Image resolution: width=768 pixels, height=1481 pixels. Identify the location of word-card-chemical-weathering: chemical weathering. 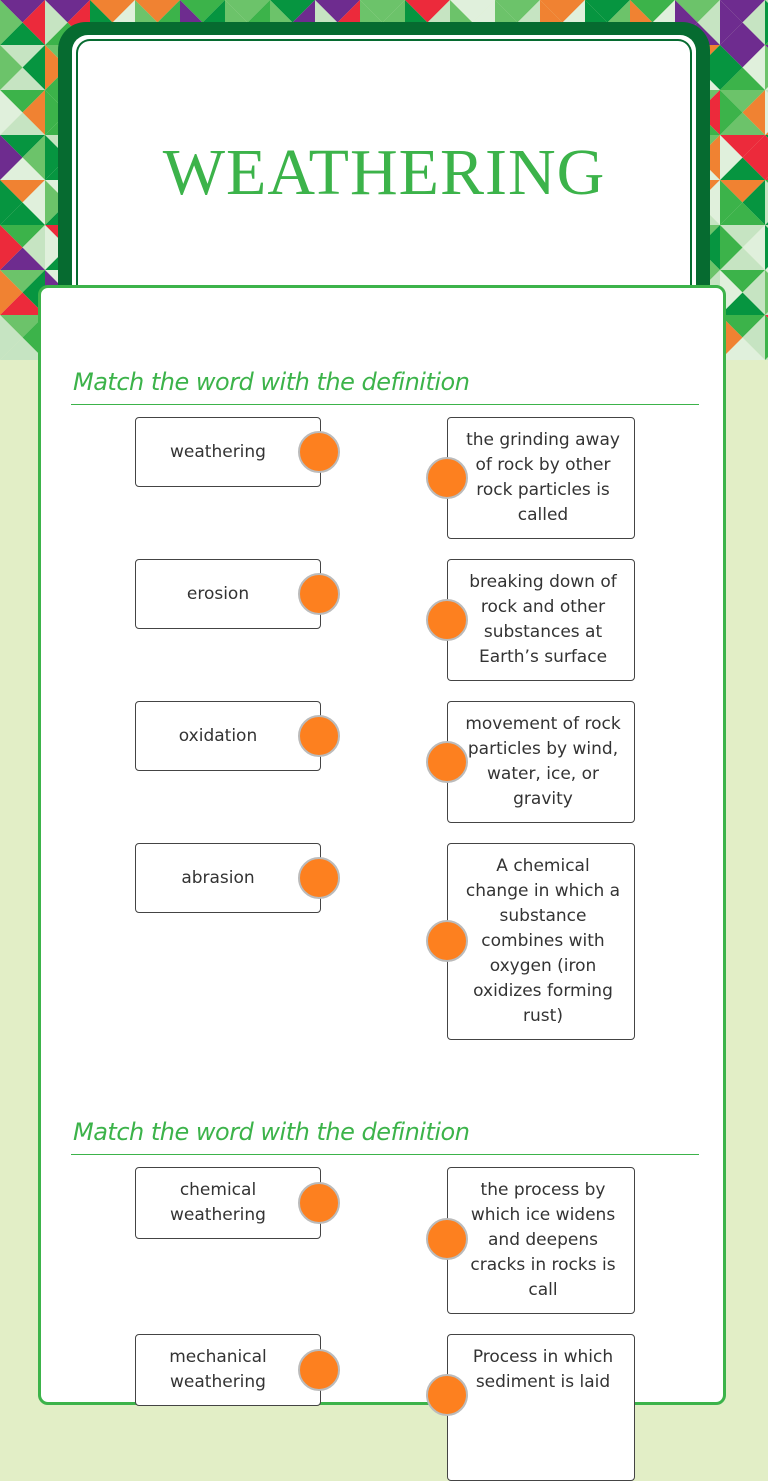
(228, 1203).